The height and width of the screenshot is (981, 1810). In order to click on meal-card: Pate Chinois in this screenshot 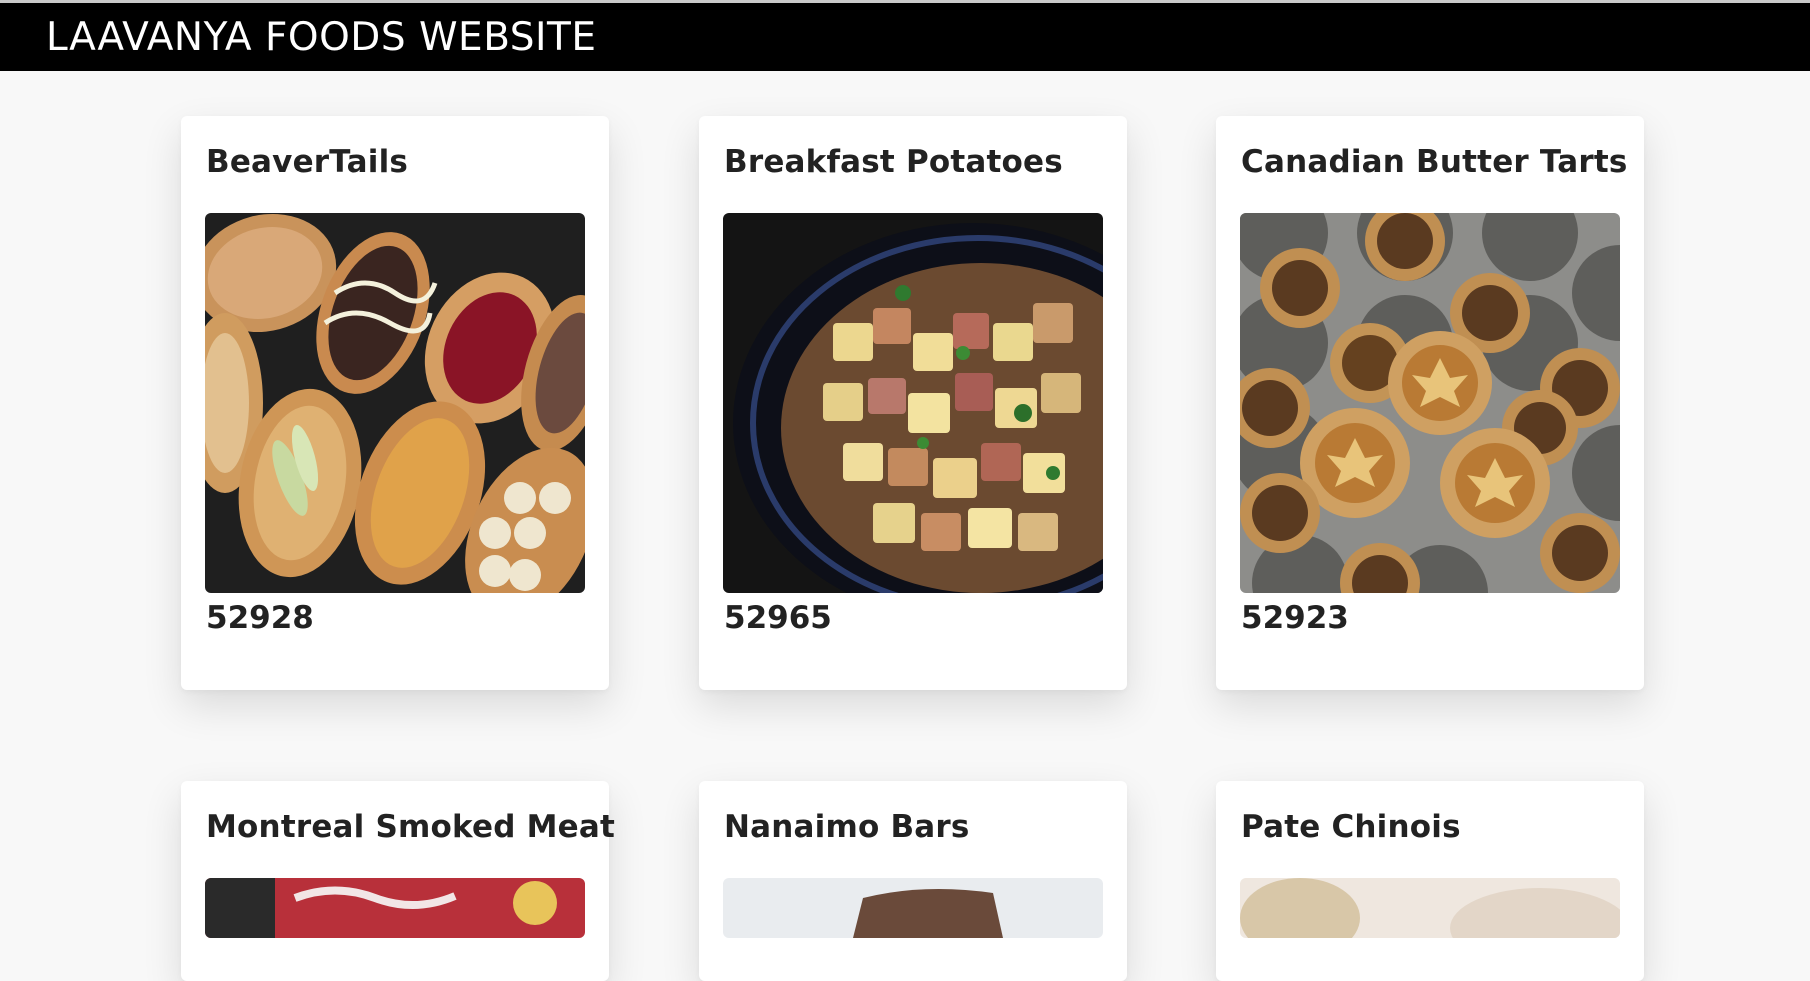, I will do `click(1430, 881)`.